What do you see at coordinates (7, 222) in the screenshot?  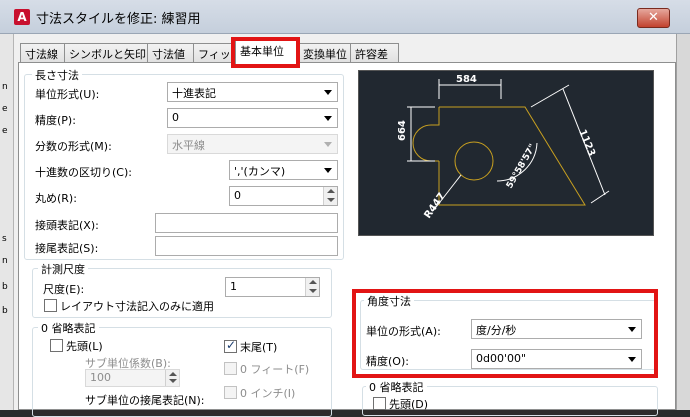 I see `background-window-strip: n e e s n b b` at bounding box center [7, 222].